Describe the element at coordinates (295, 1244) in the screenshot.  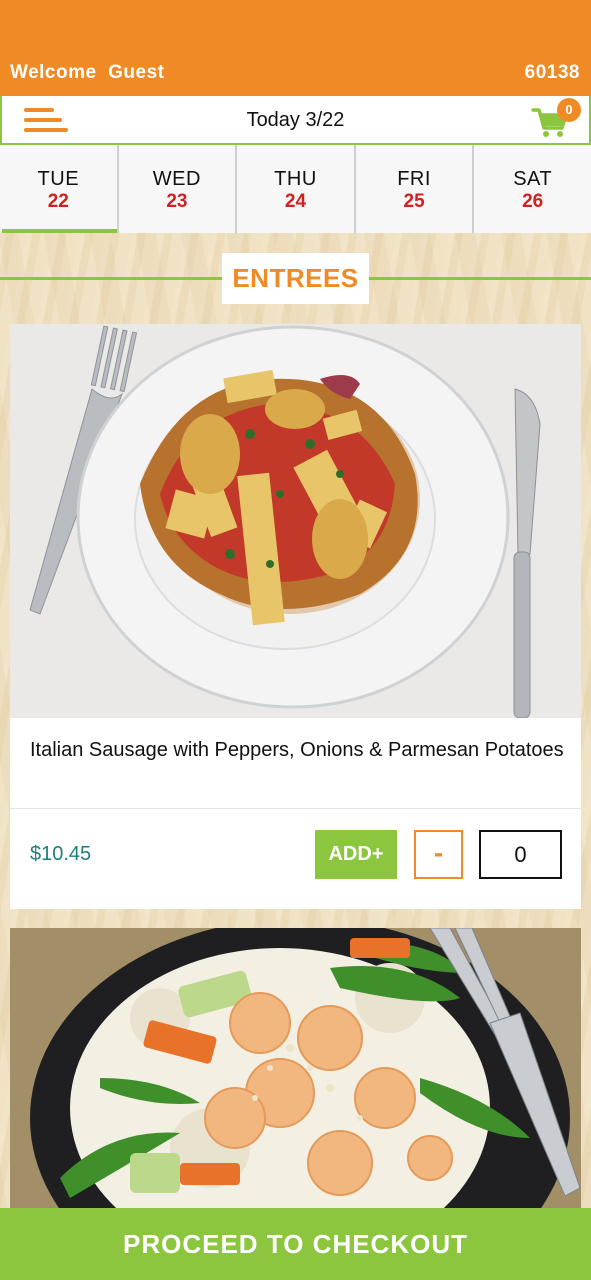
I see `proceed-to-checkout-button: PROCEED TO CHECKOUT` at that location.